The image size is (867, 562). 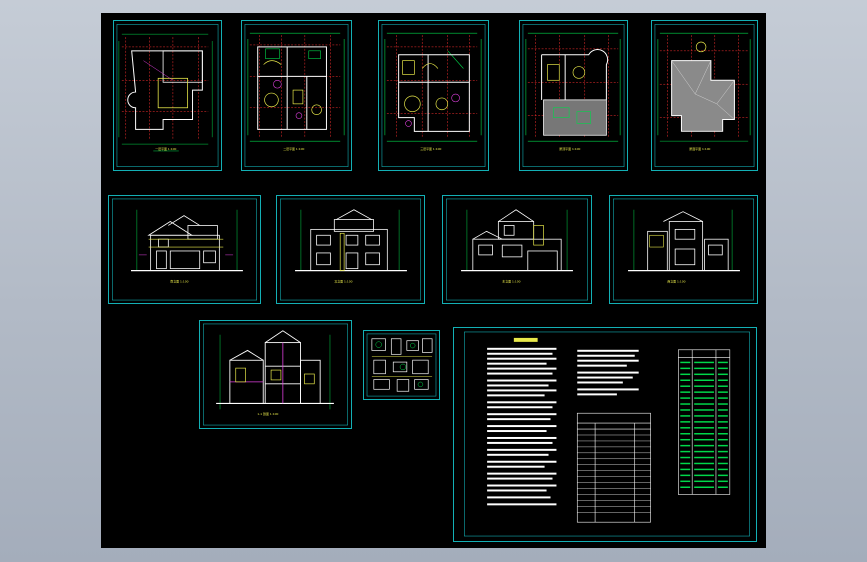 I want to click on svg-text: 屋顶平面 1:100, so click(x=569, y=148).